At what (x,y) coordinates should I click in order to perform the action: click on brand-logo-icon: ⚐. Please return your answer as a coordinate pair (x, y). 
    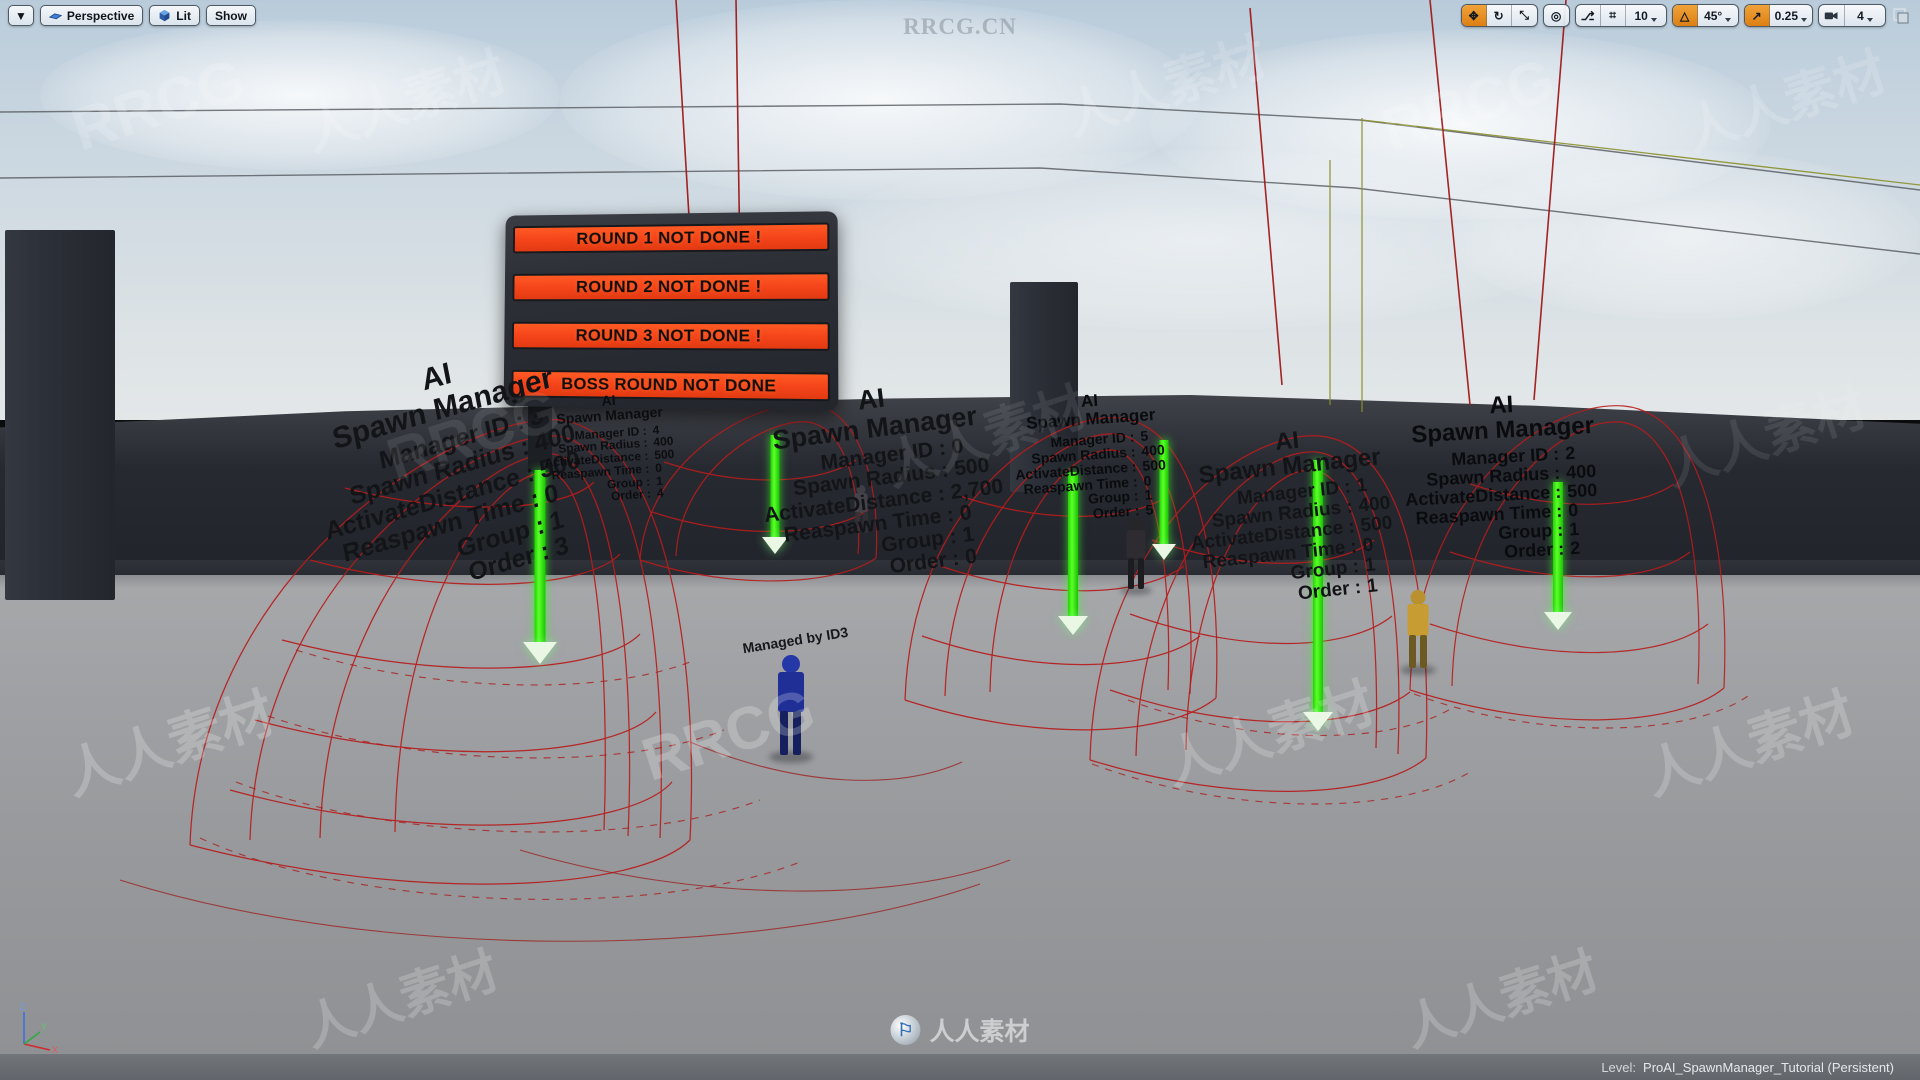
    Looking at the image, I should click on (905, 1030).